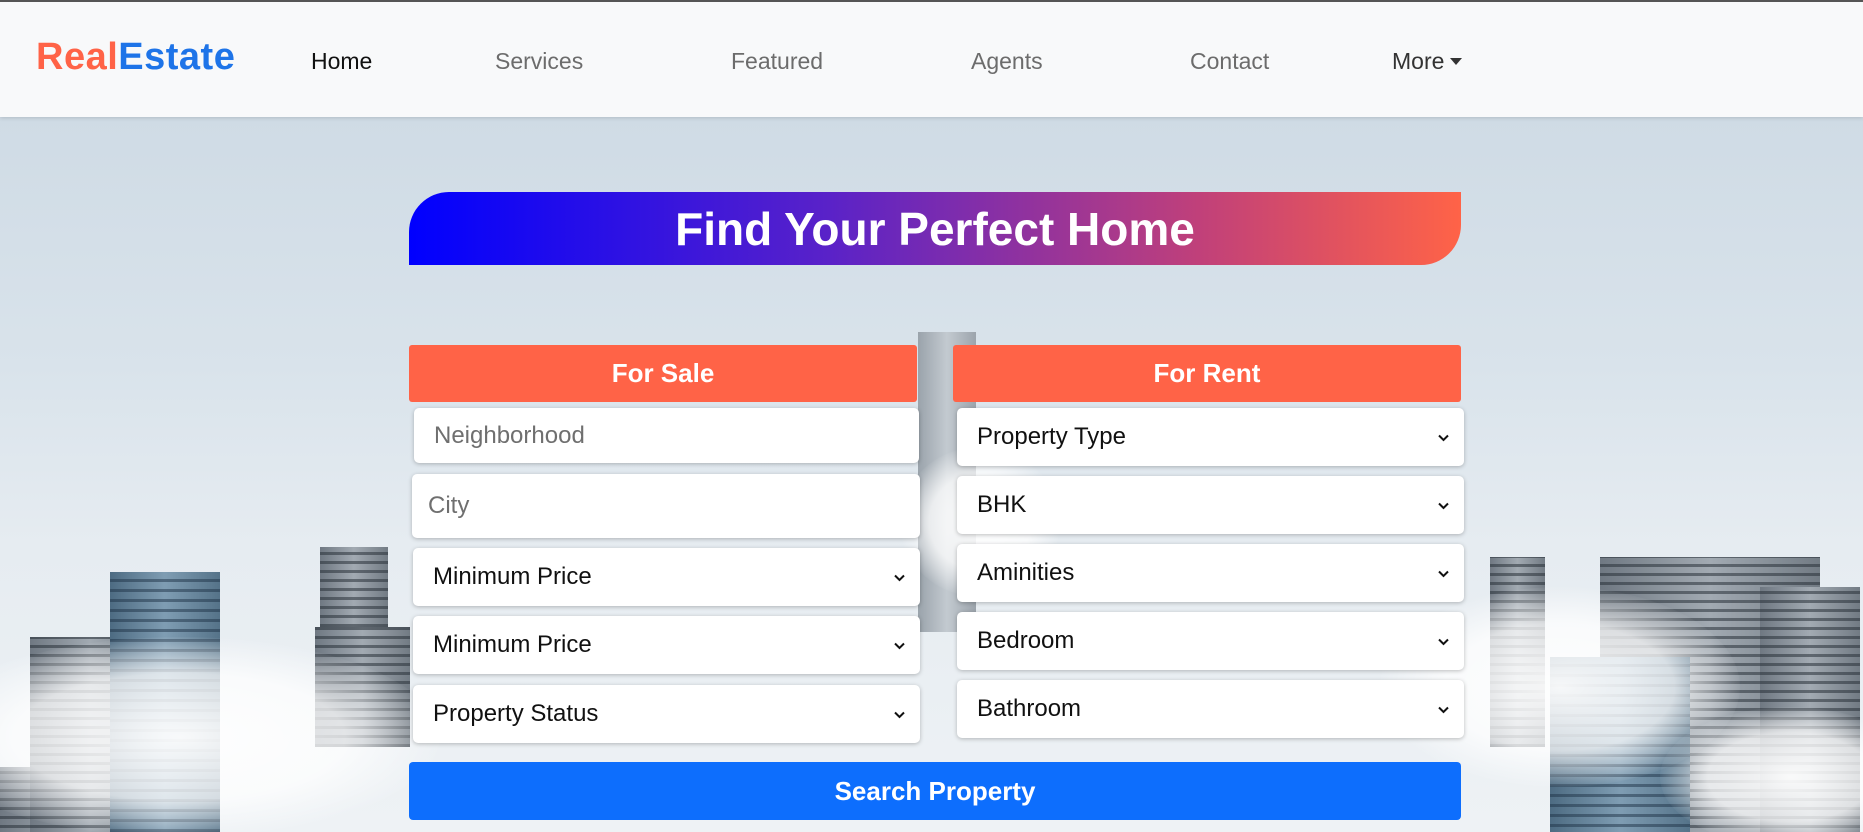 This screenshot has width=1863, height=832. I want to click on sale-min-price-select: Minimum Price, so click(666, 577).